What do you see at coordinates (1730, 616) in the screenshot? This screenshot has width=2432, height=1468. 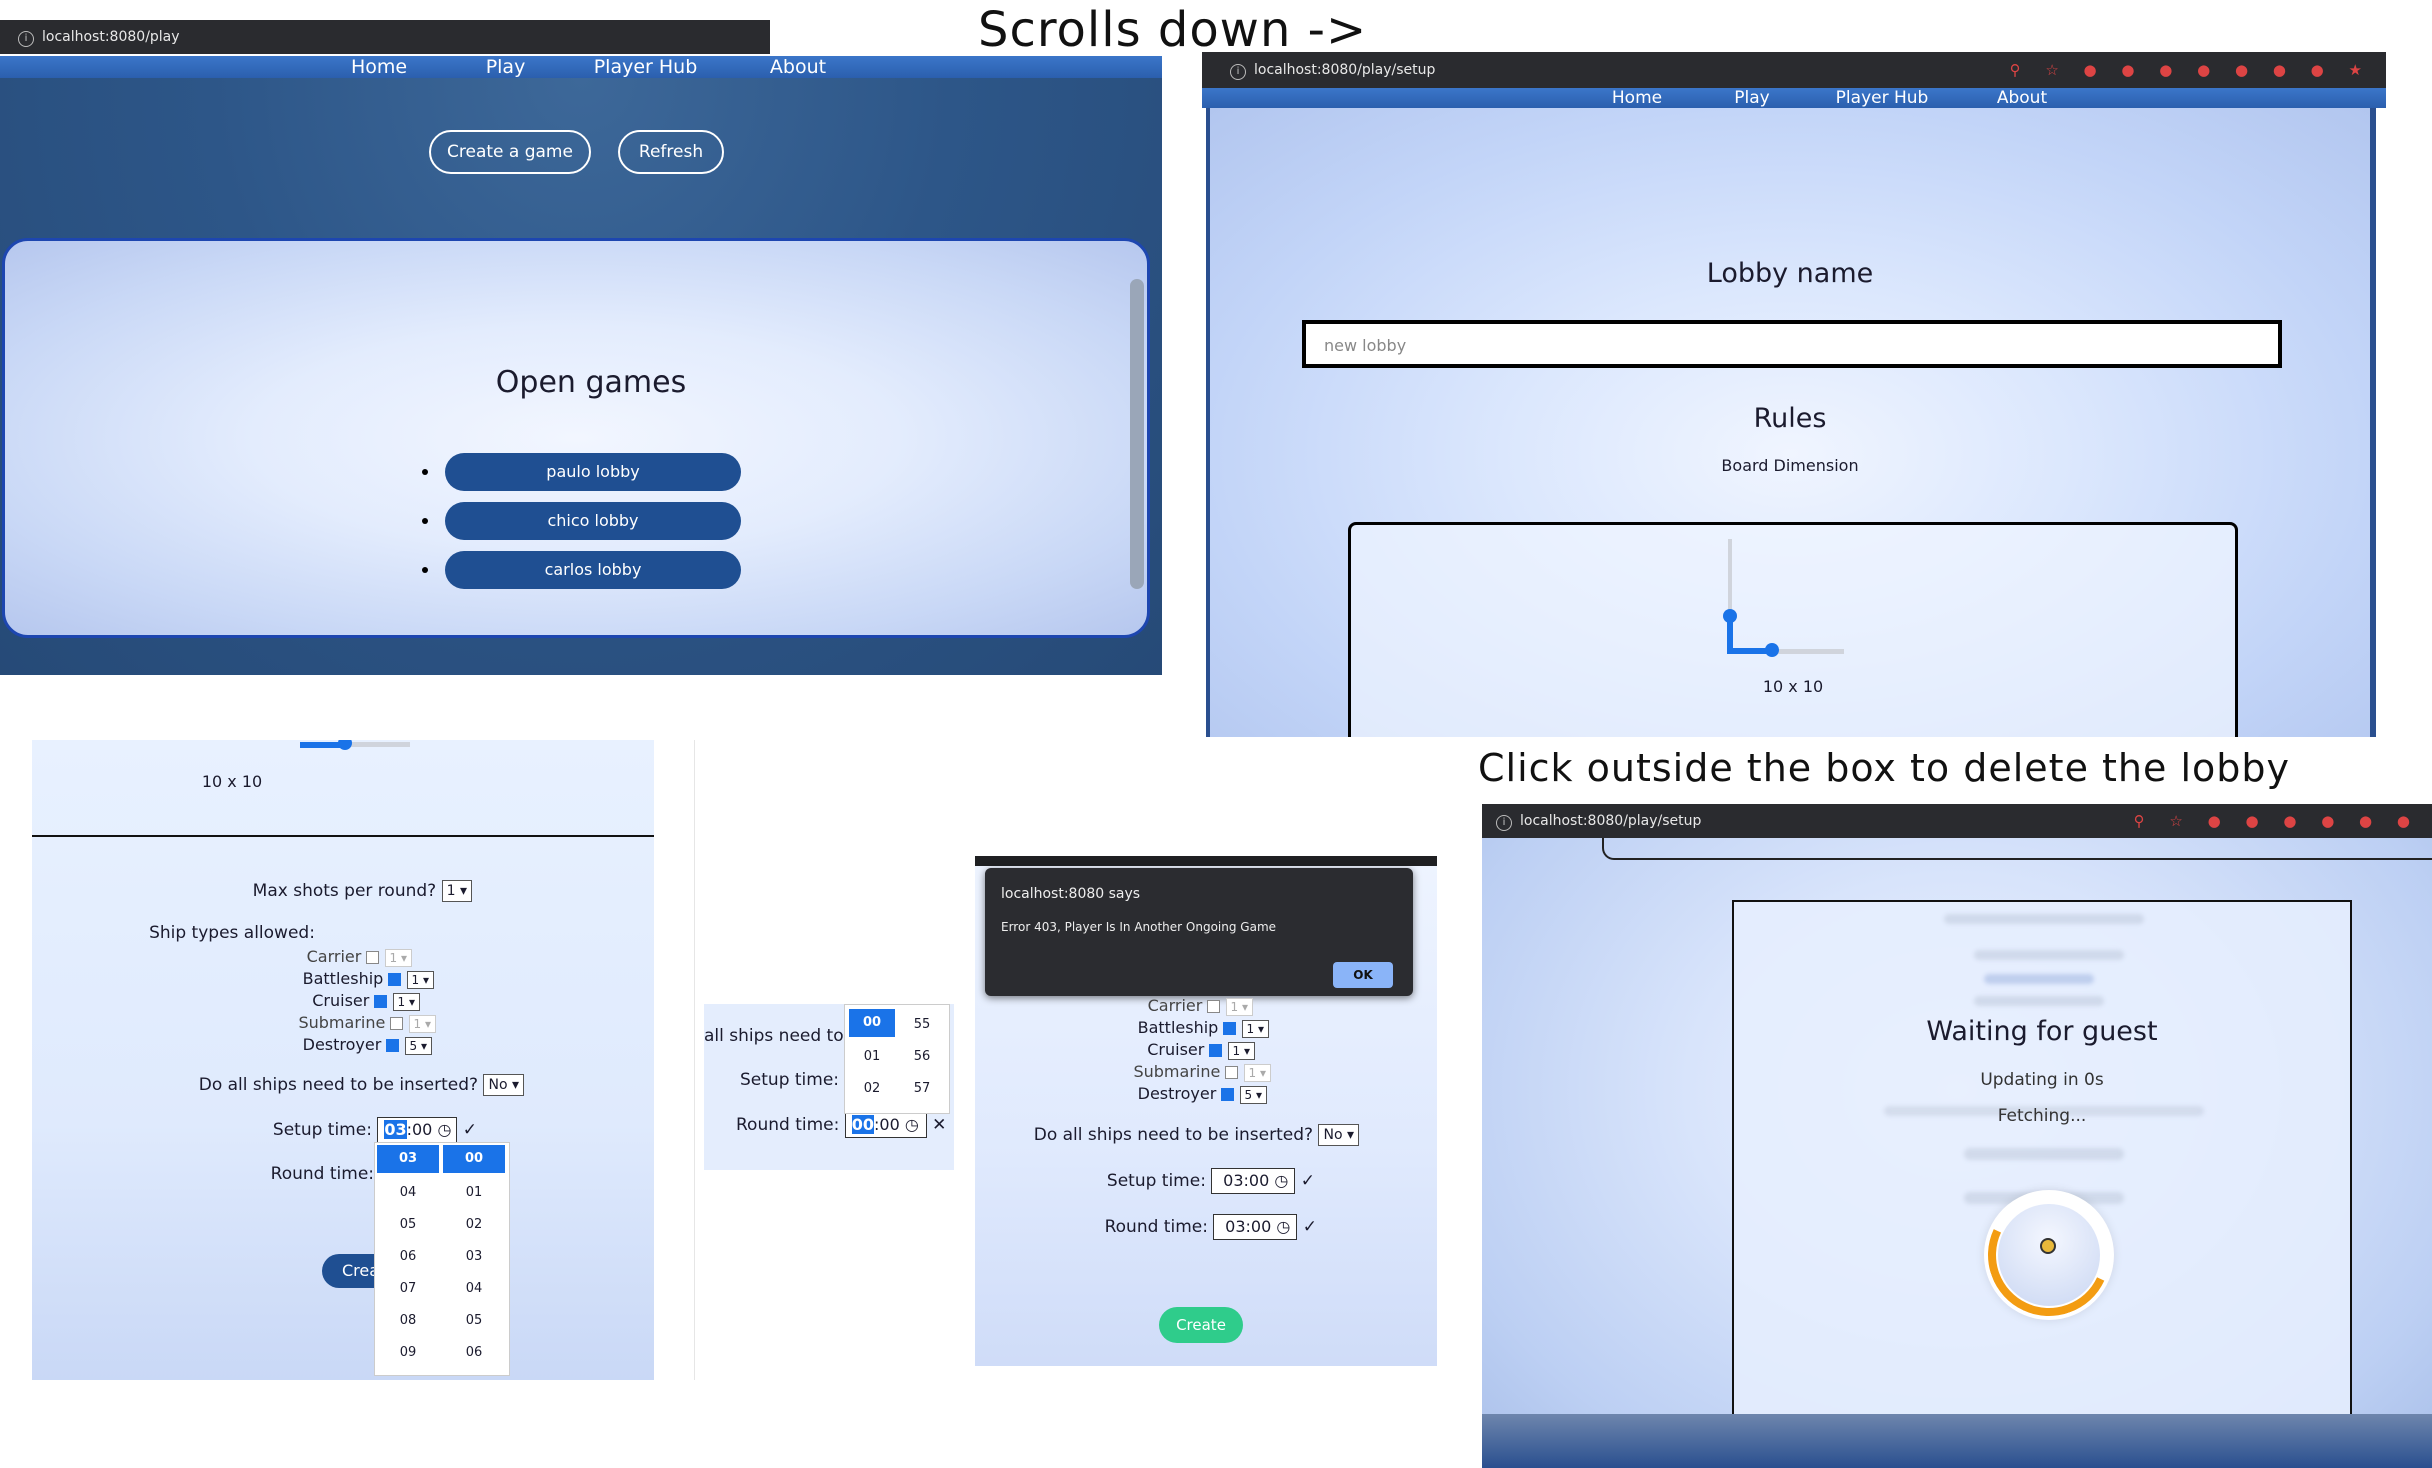 I see `height-slider-thumb` at bounding box center [1730, 616].